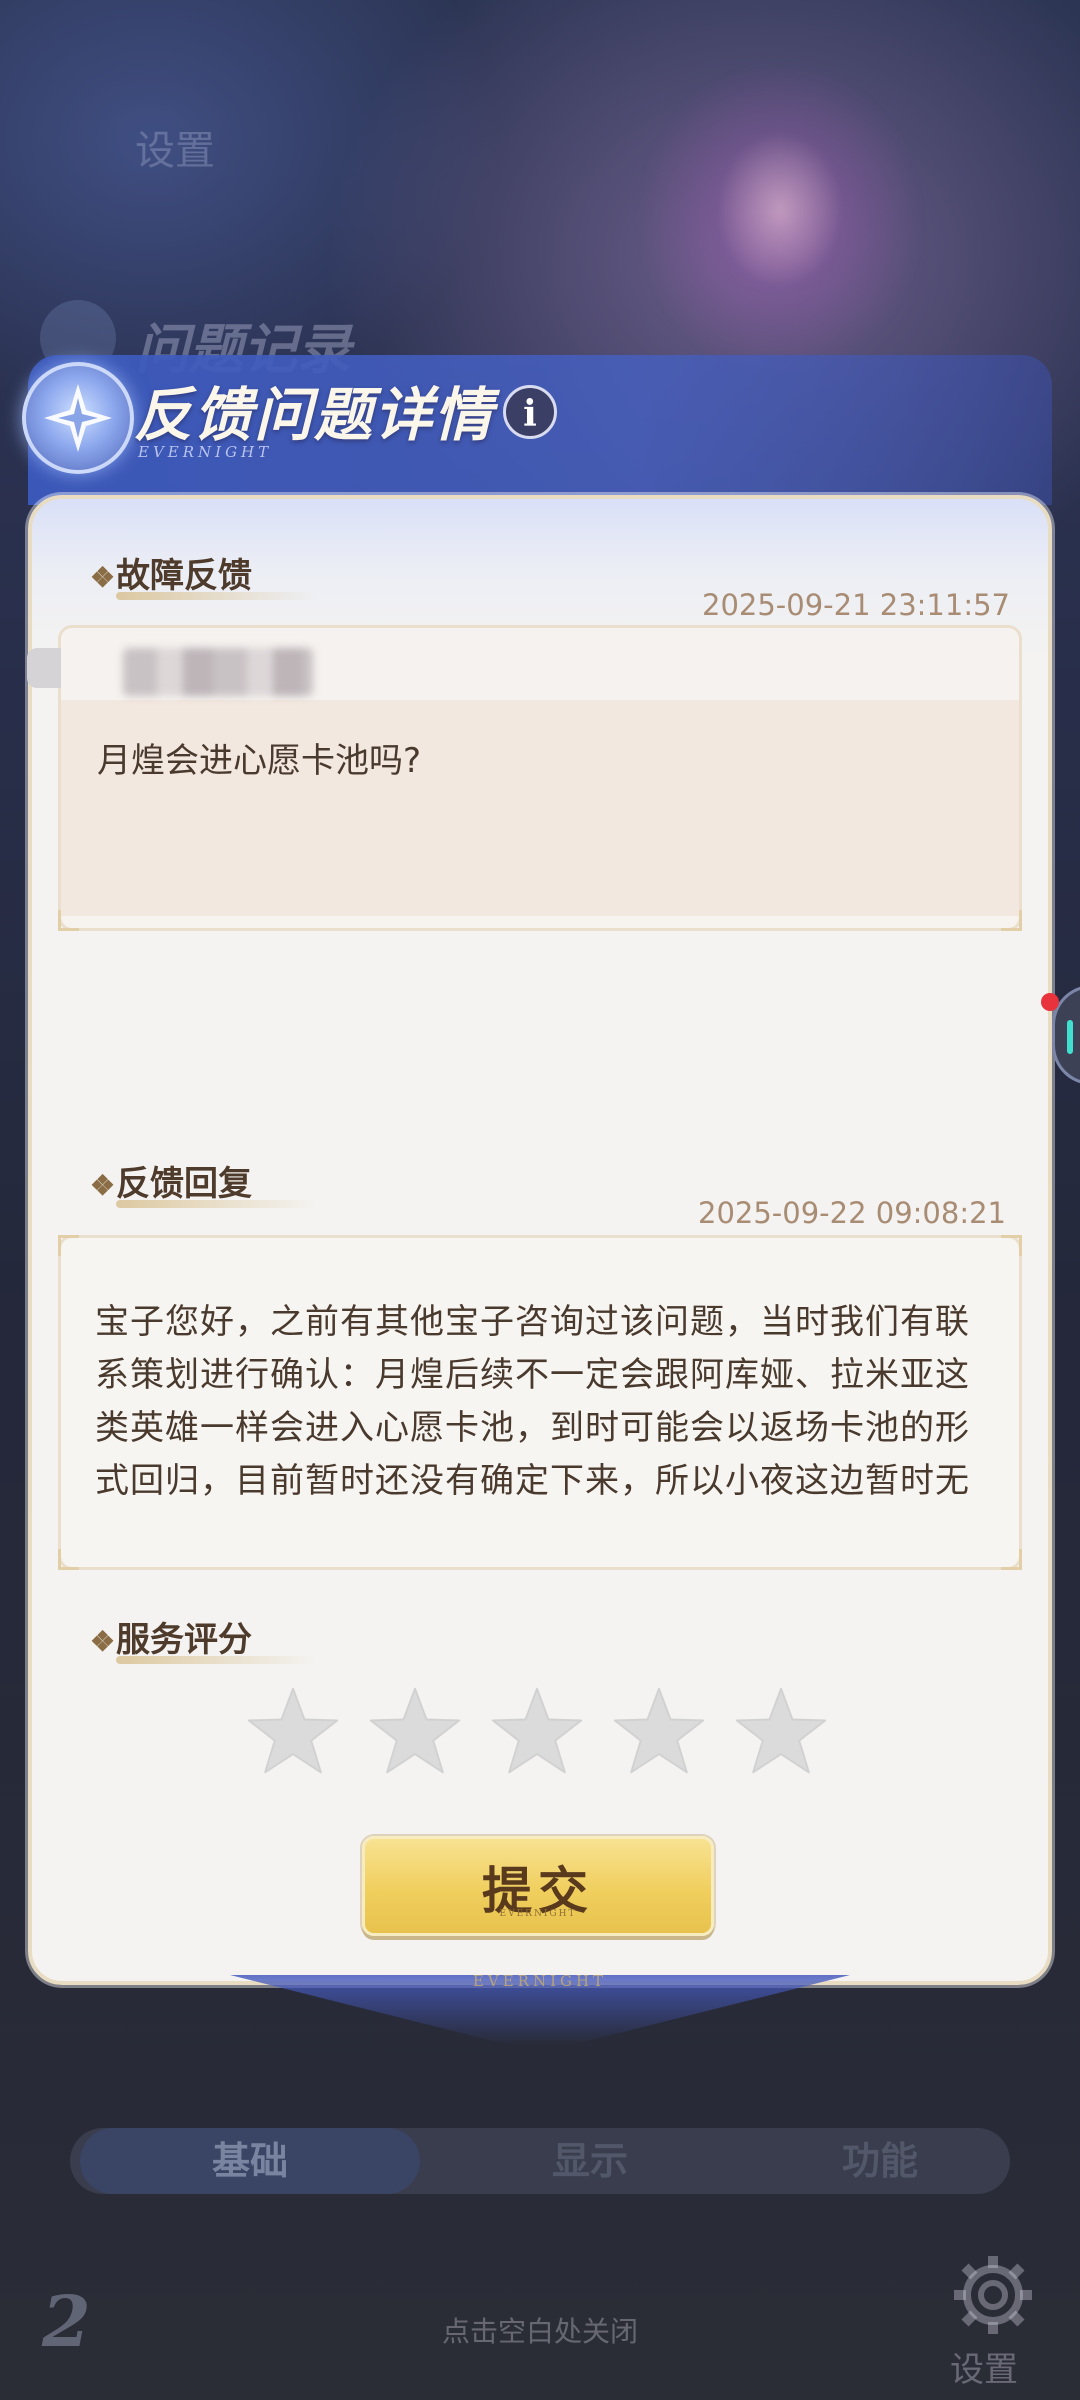 The height and width of the screenshot is (2400, 1080). Describe the element at coordinates (184, 1640) in the screenshot. I see `rating-section-title: 服务评分` at that location.